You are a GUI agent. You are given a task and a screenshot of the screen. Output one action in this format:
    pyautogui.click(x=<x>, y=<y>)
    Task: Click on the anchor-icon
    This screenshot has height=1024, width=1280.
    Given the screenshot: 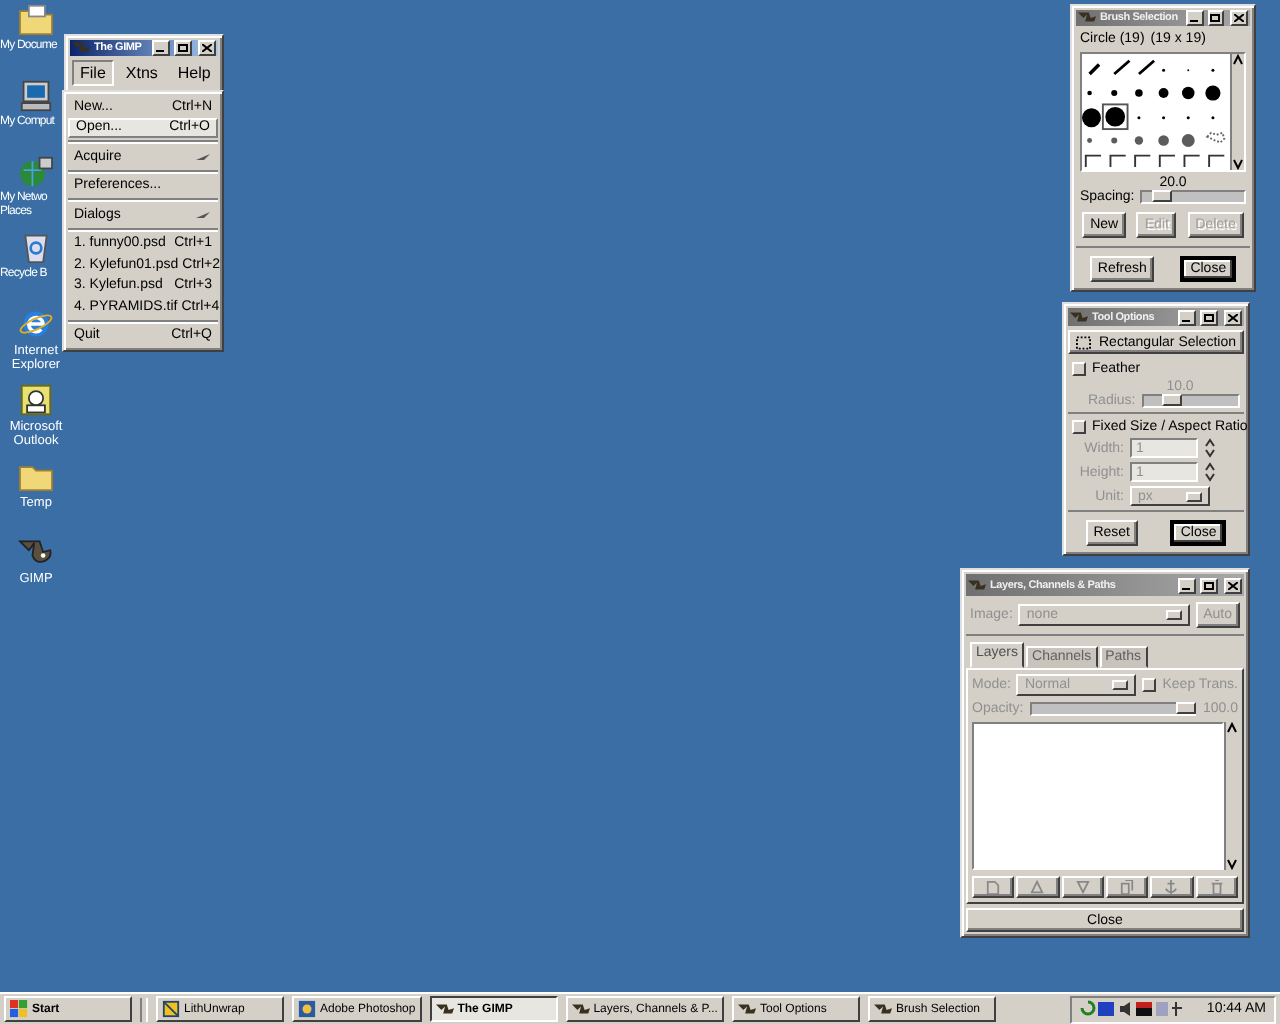 What is the action you would take?
    pyautogui.click(x=1171, y=887)
    